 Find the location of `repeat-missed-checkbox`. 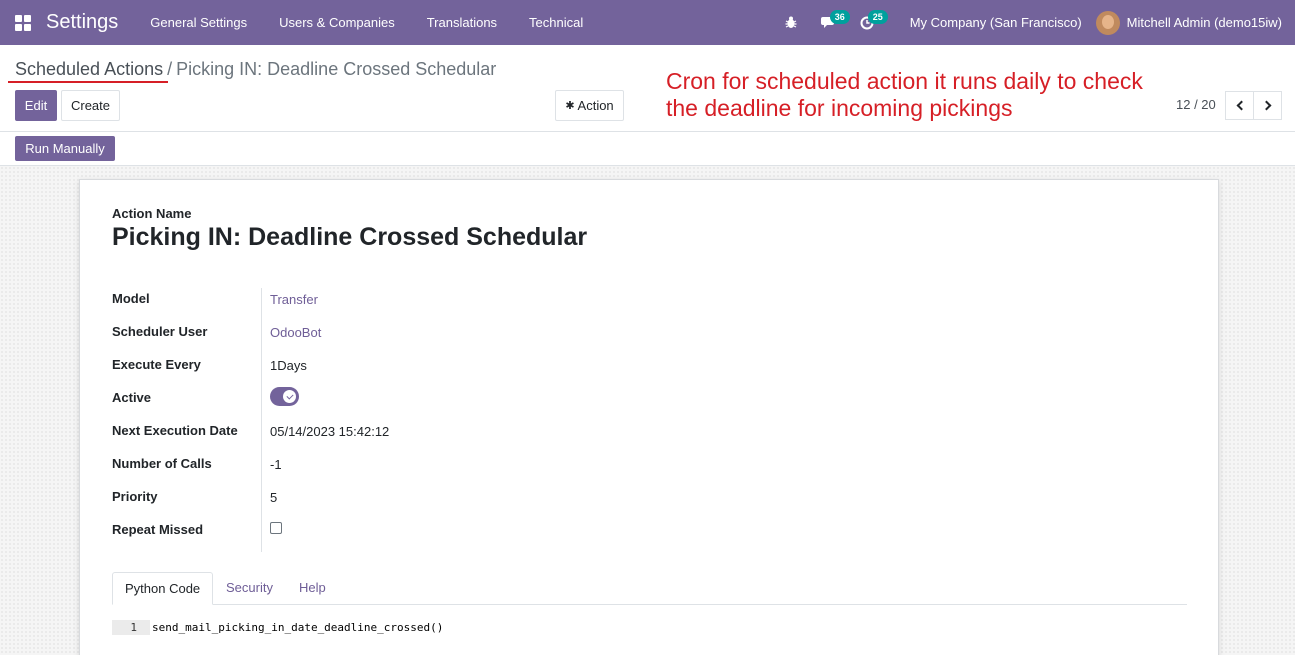

repeat-missed-checkbox is located at coordinates (276, 528).